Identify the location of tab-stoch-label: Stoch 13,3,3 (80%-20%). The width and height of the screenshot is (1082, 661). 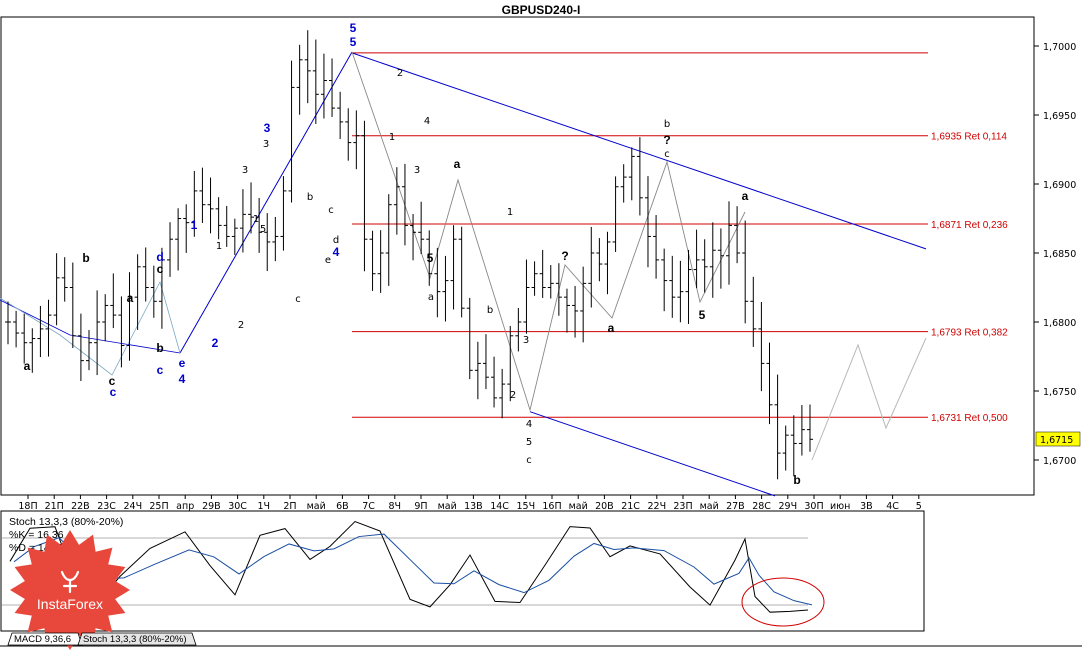
(135, 639).